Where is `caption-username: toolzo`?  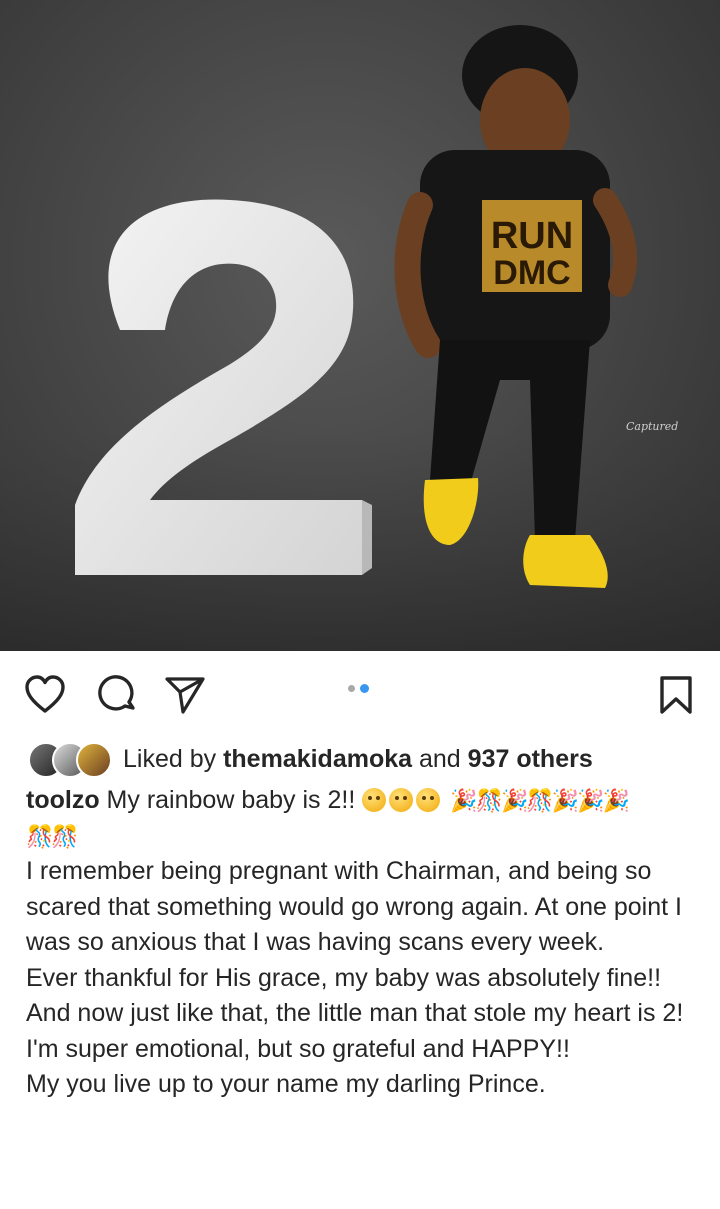
caption-username: toolzo is located at coordinates (63, 800).